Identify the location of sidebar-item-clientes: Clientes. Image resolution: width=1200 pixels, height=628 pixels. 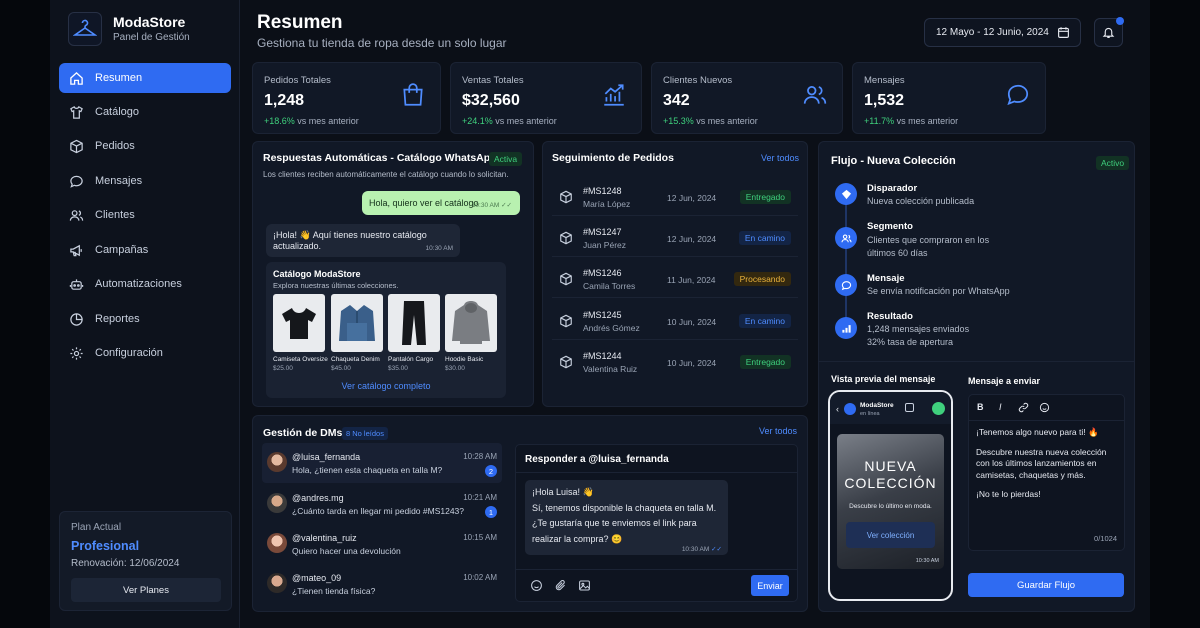
(145, 215).